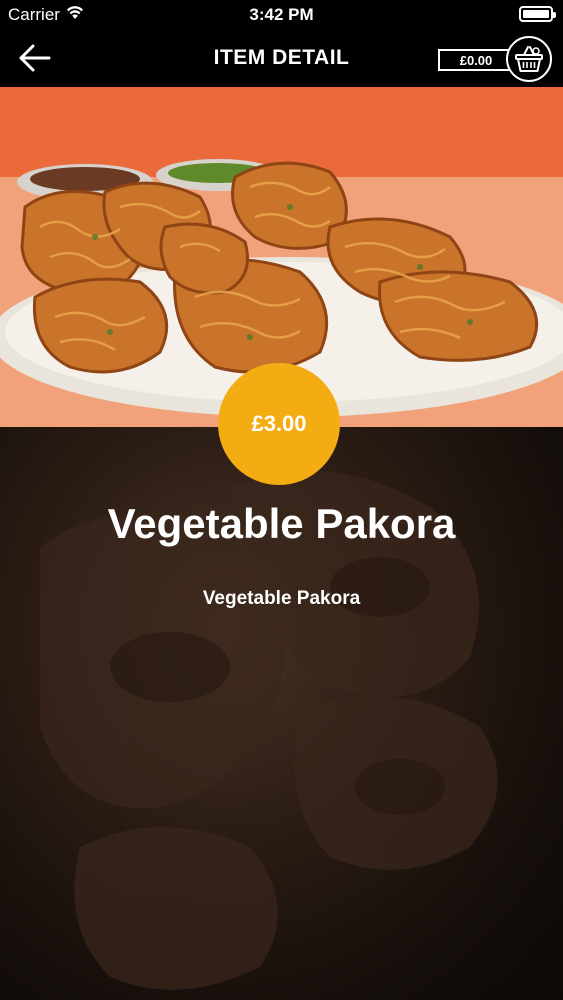 This screenshot has width=563, height=1000. Describe the element at coordinates (281, 523) in the screenshot. I see `item-name: Vegetable Pakora` at that location.